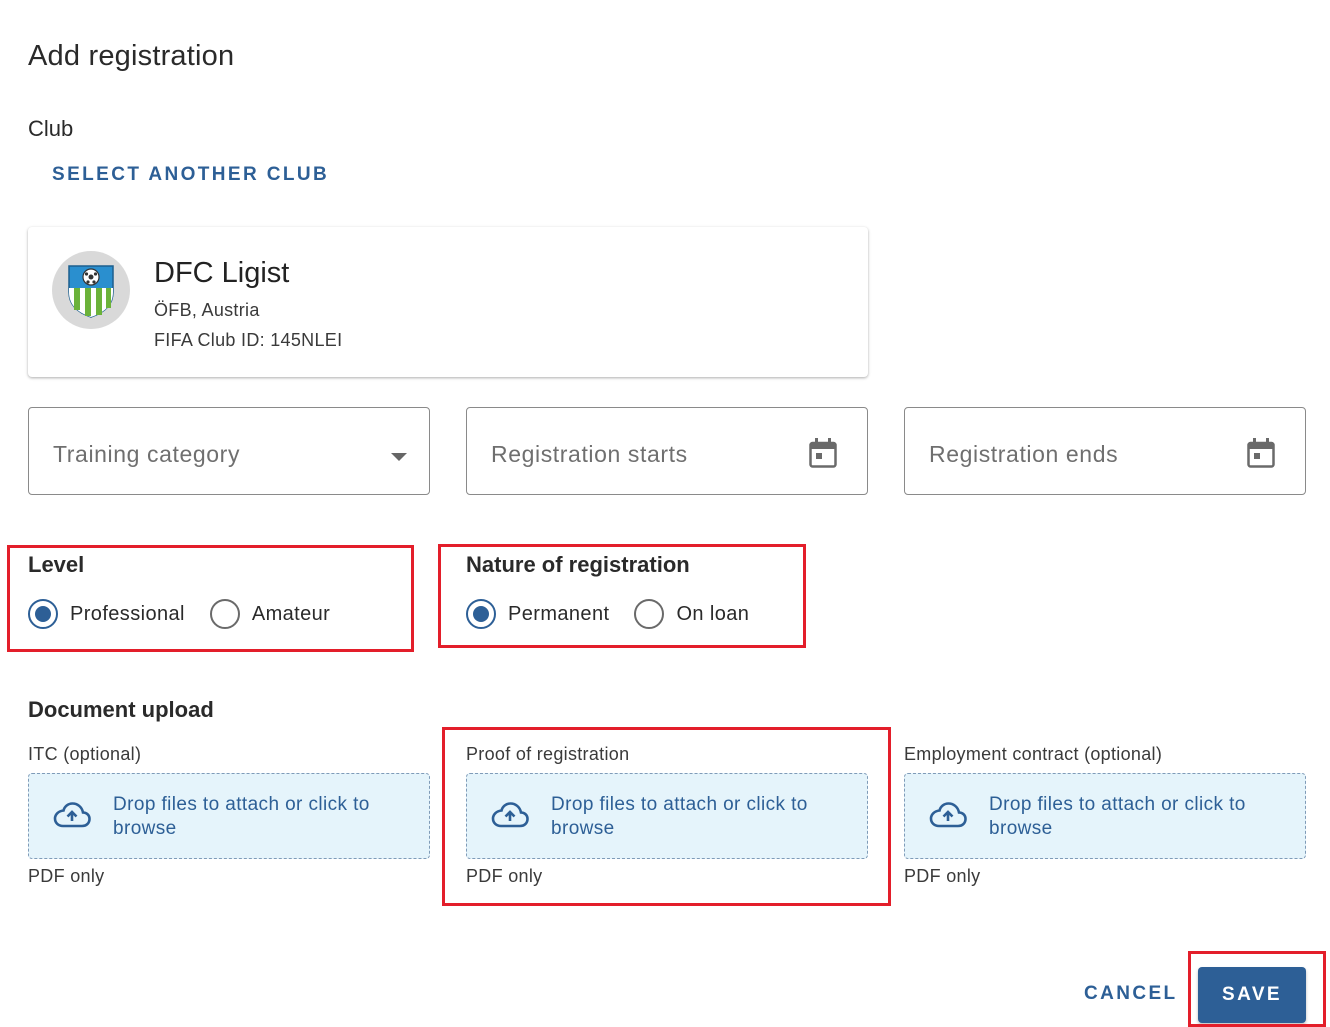 The image size is (1330, 1027). I want to click on training-category-placeholder: Training category, so click(147, 454).